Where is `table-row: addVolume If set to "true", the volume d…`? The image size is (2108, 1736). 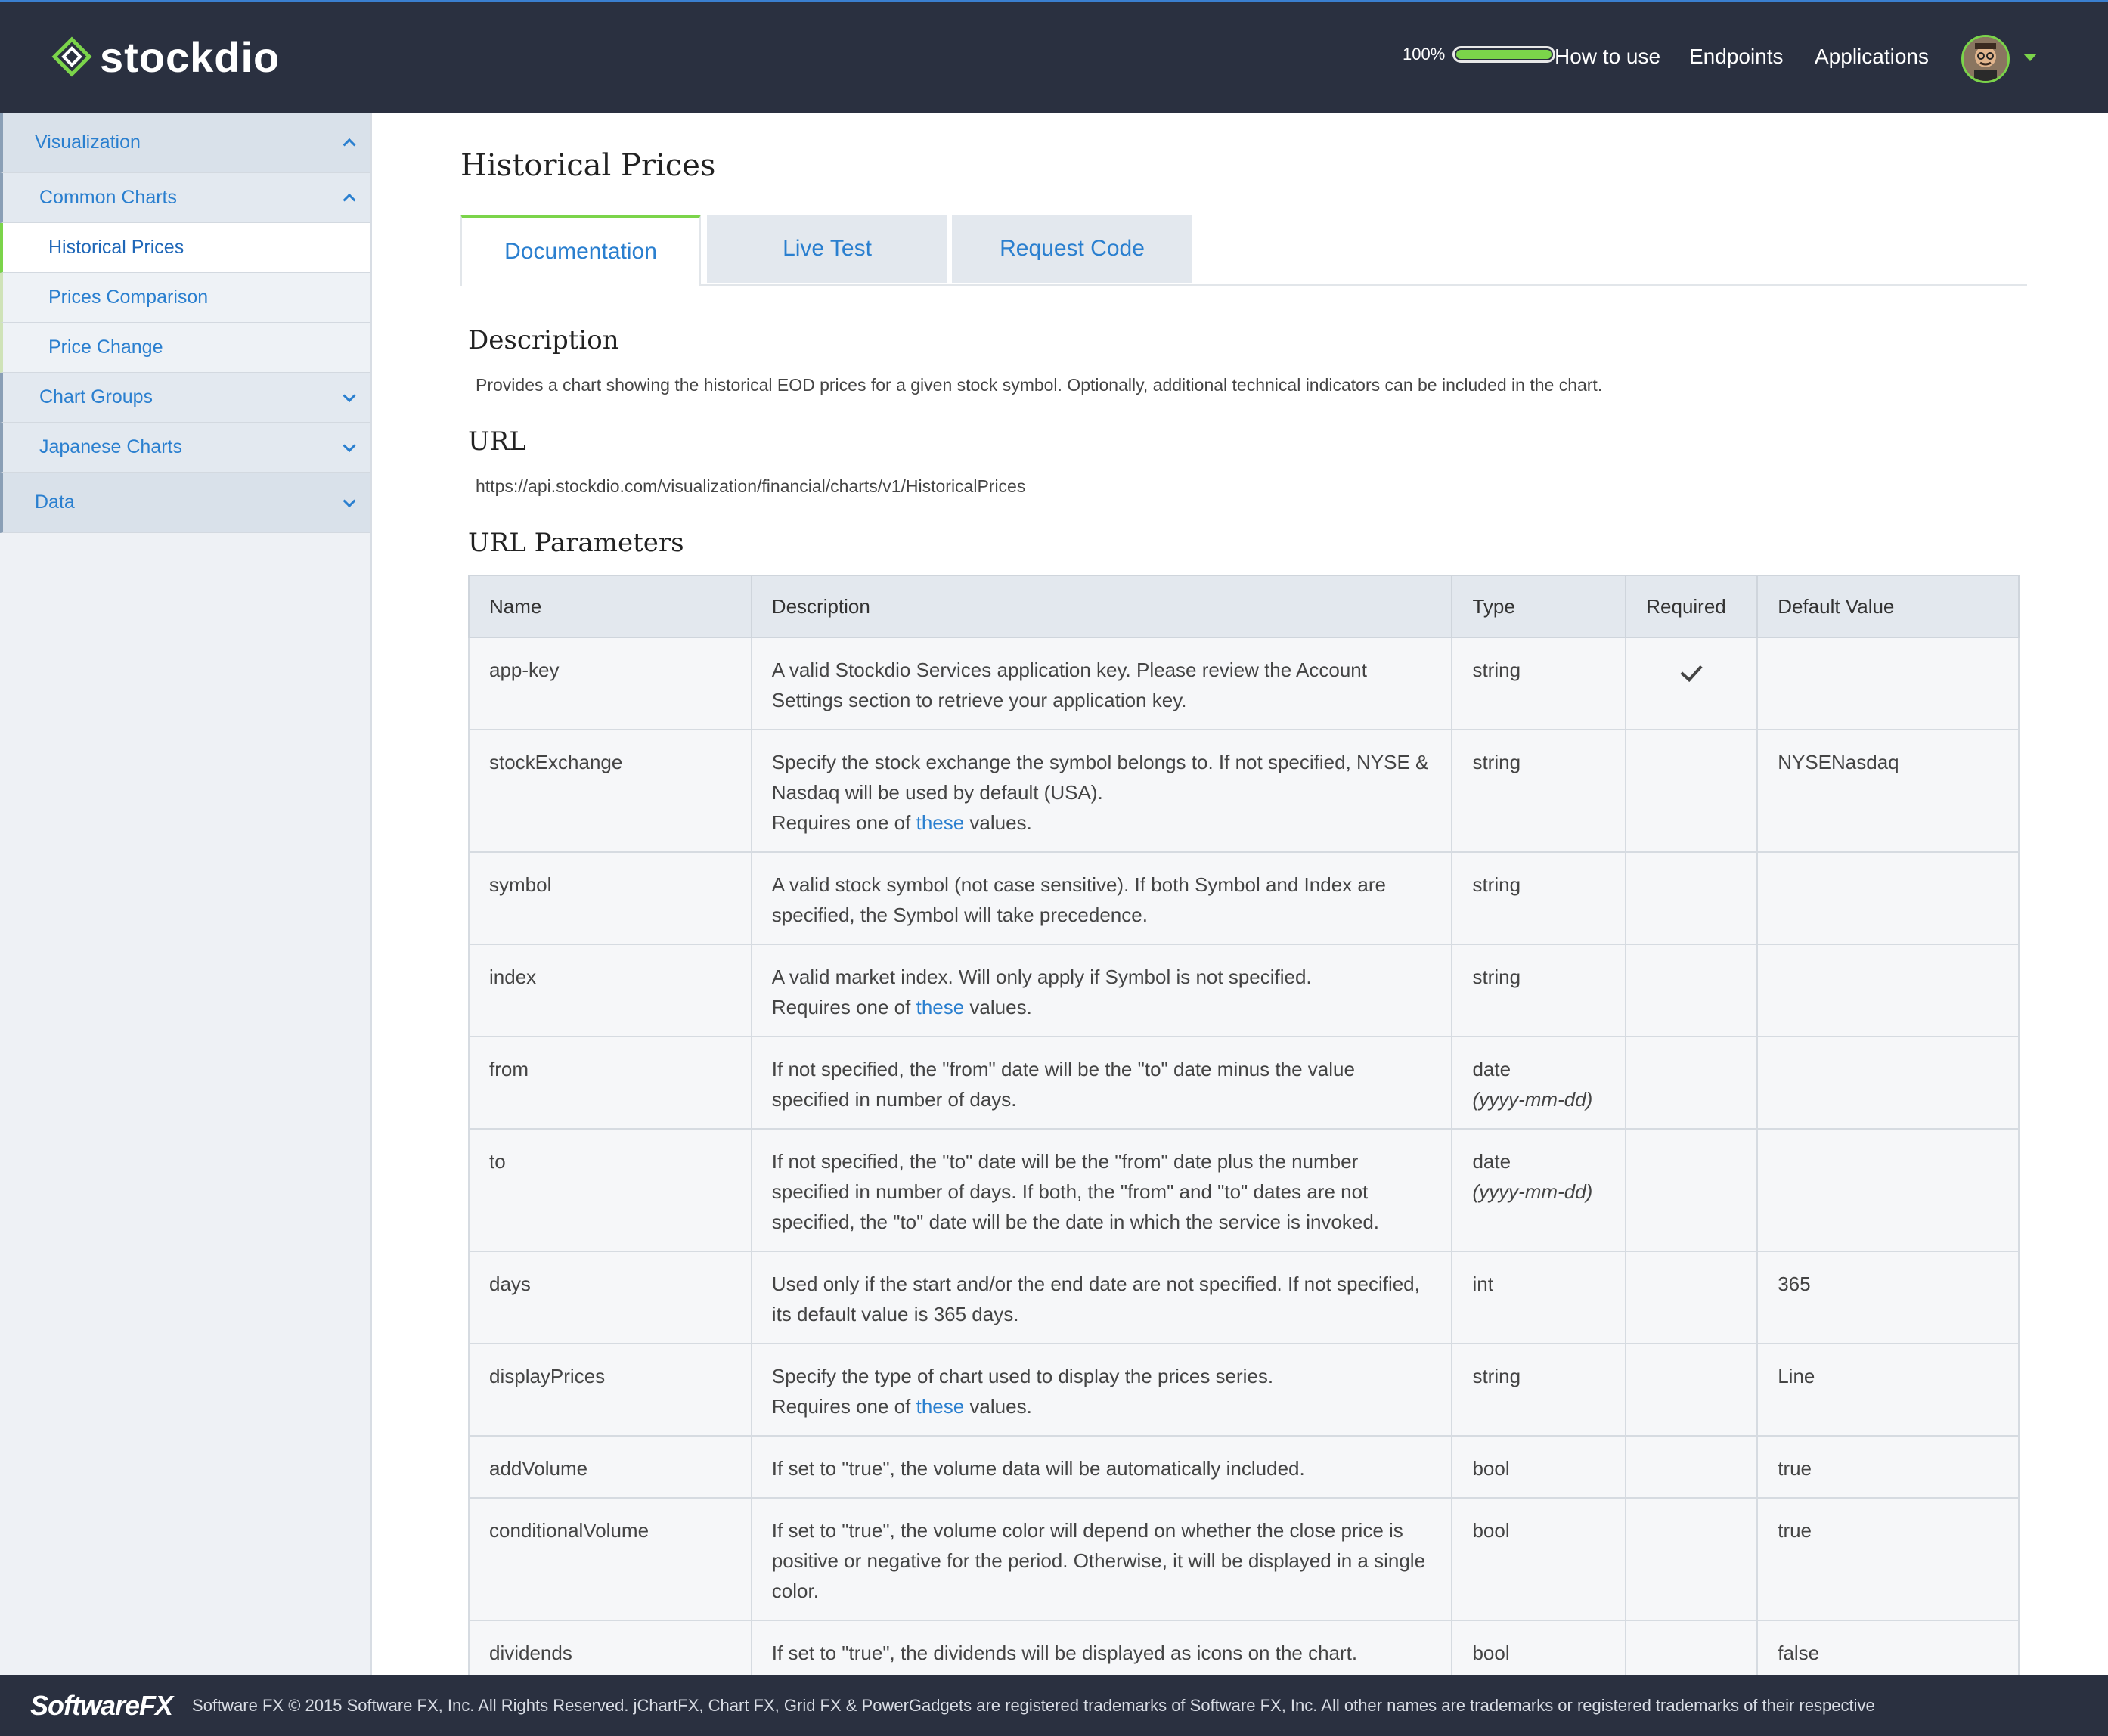
table-row: addVolume If set to "true", the volume d… is located at coordinates (1244, 1467).